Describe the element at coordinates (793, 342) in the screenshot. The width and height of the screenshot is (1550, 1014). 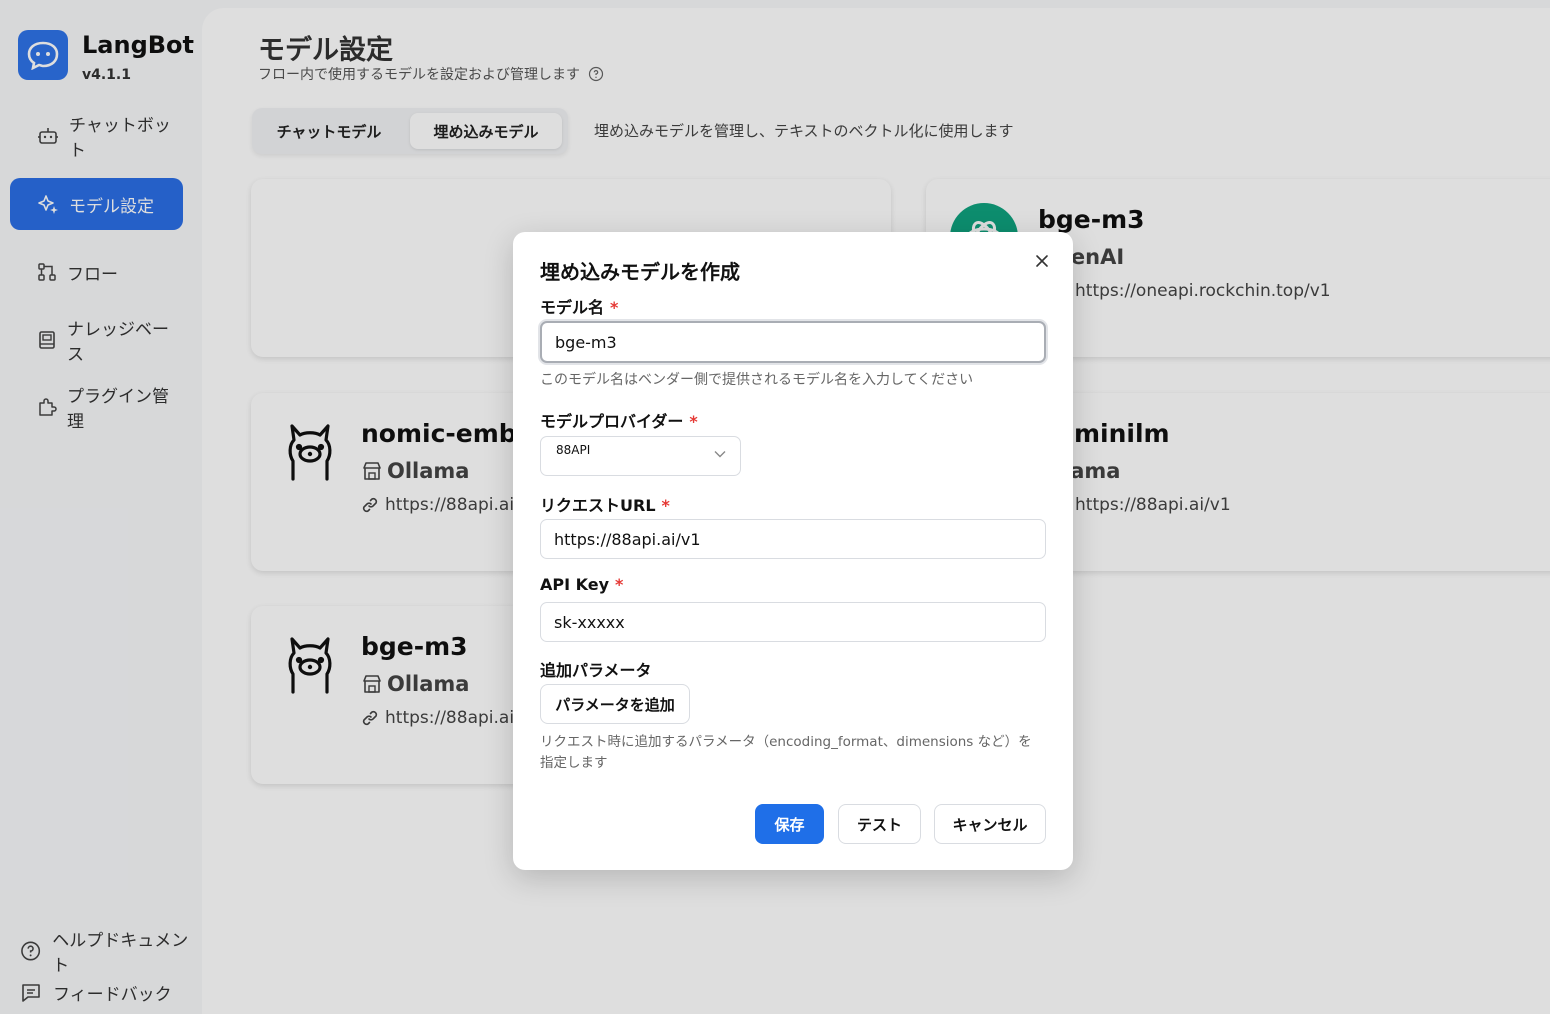
I see `model-name-input: bge-m3` at that location.